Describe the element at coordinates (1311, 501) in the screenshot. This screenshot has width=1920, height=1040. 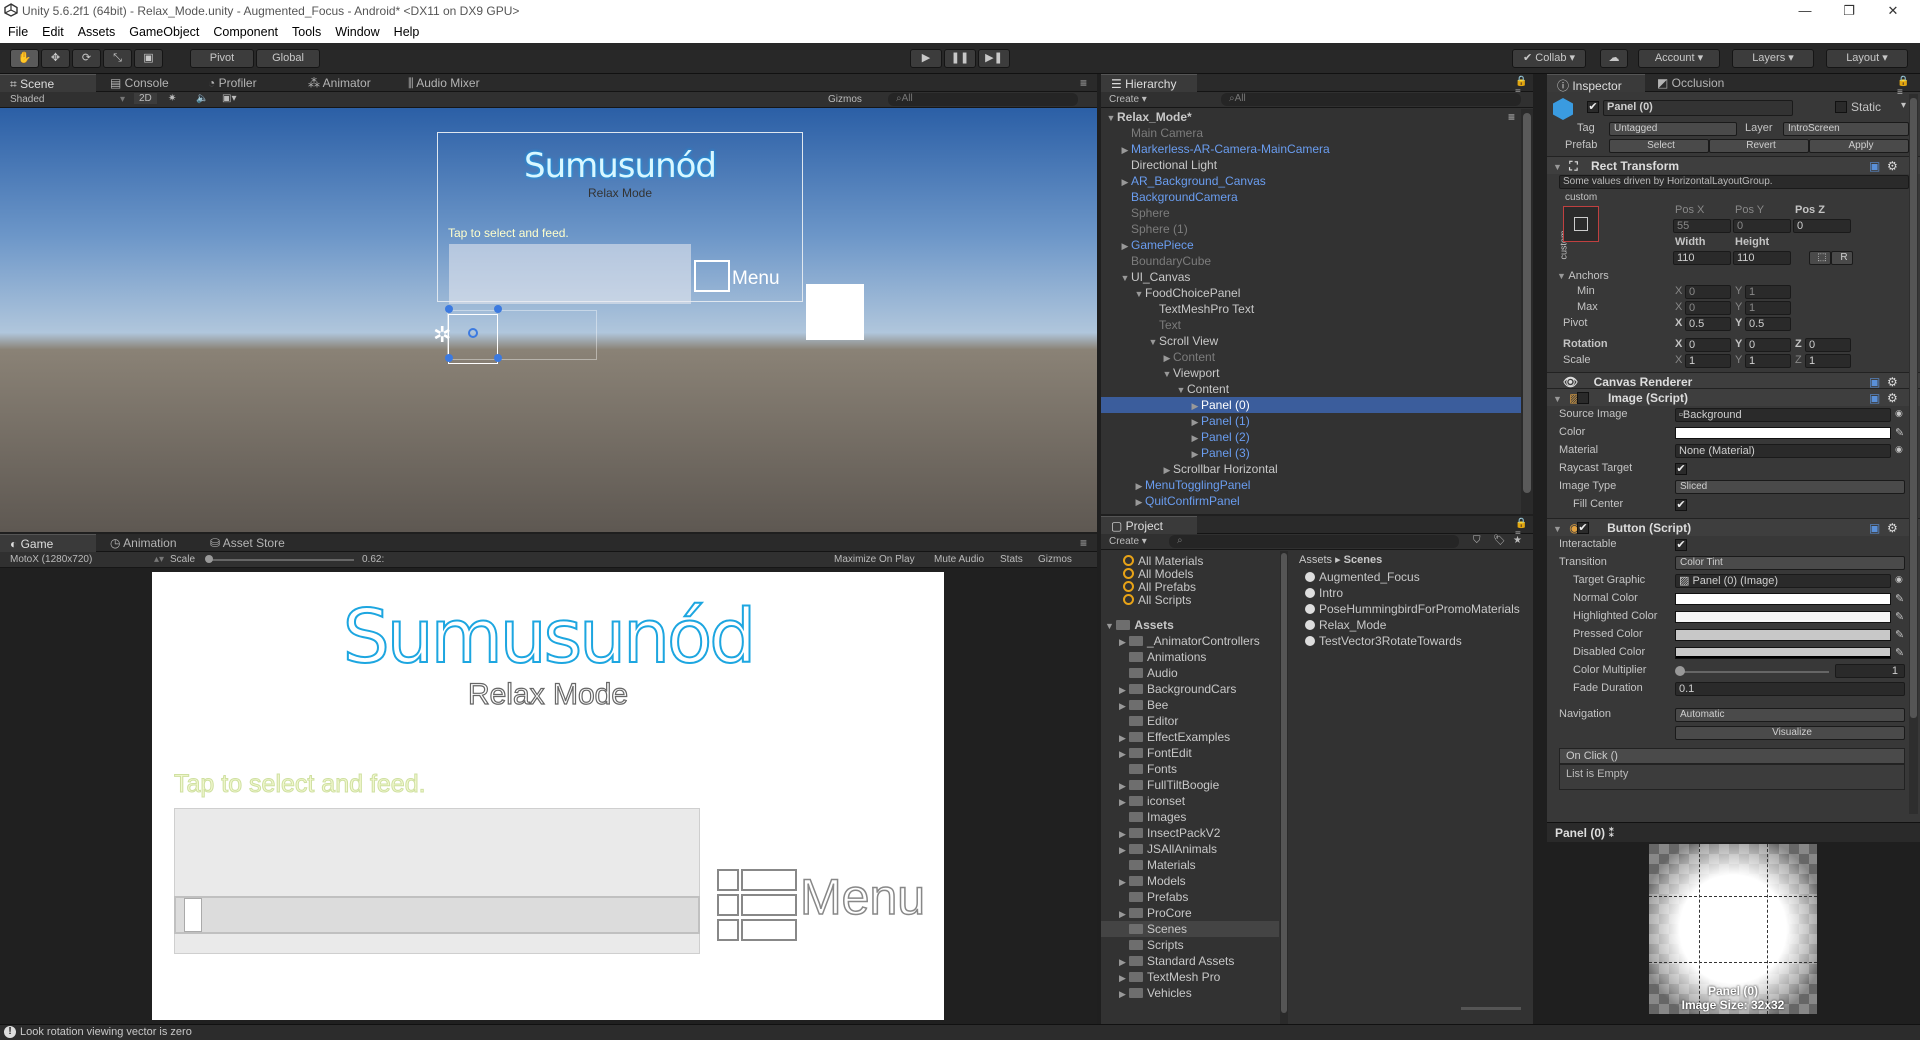
I see `hierarchy-item: ▶ QuitConfirmPanel` at that location.